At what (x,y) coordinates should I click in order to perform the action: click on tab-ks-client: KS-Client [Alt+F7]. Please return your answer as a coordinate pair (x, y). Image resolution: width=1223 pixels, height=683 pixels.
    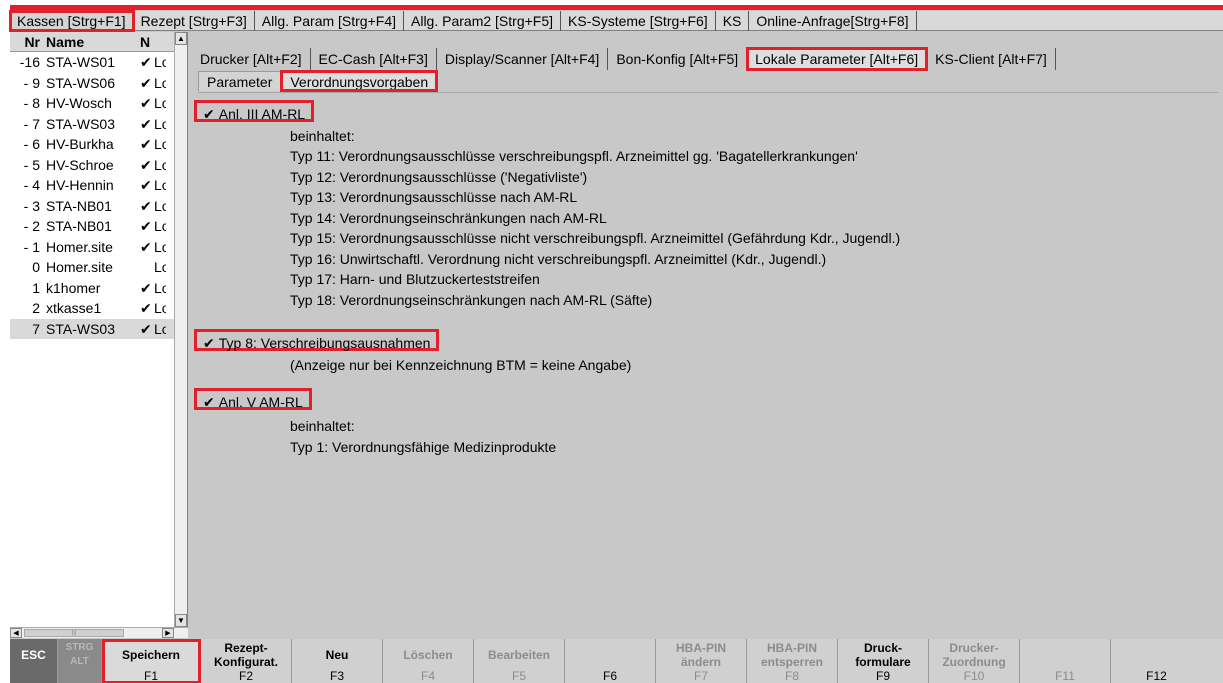
    Looking at the image, I should click on (991, 59).